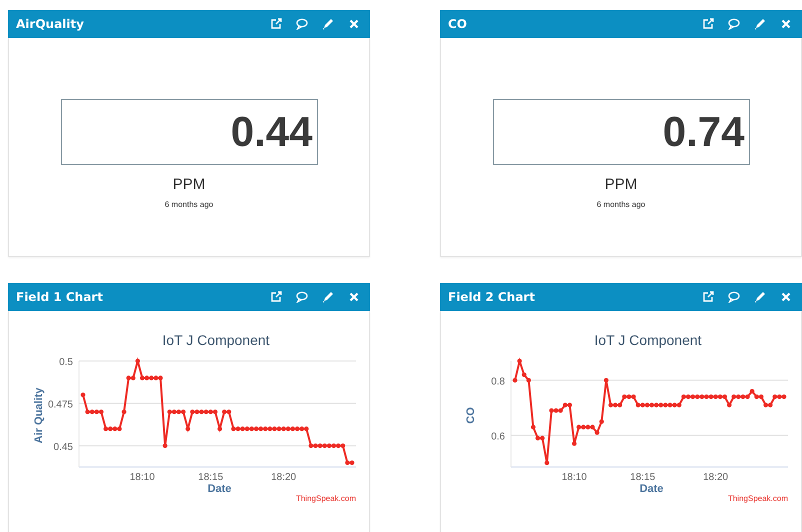 Image resolution: width=802 pixels, height=532 pixels. I want to click on axis-title: CO, so click(471, 415).